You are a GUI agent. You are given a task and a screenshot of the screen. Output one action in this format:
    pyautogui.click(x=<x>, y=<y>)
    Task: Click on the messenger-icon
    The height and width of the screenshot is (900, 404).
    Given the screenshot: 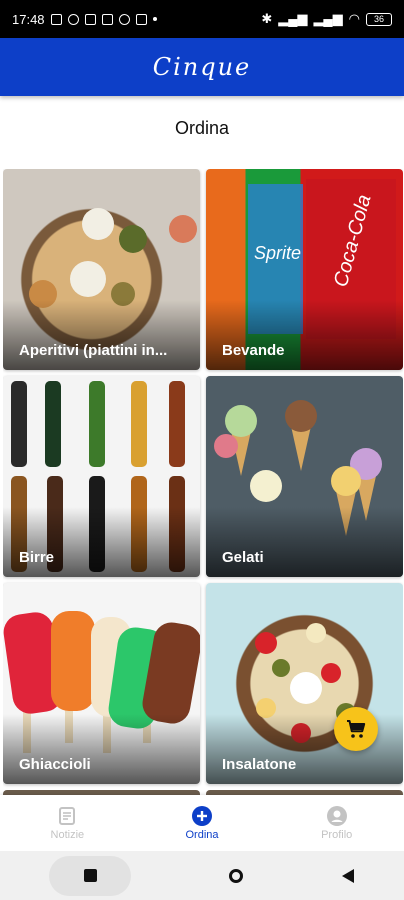 What is the action you would take?
    pyautogui.click(x=124, y=19)
    